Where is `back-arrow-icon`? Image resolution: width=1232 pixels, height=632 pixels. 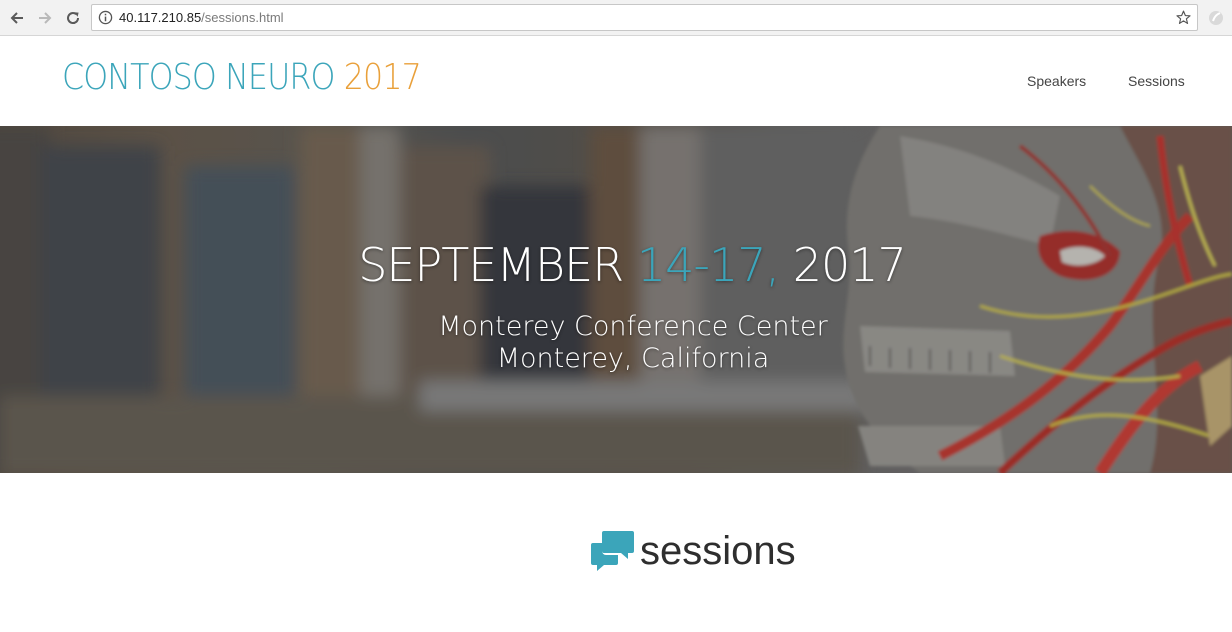
back-arrow-icon is located at coordinates (16, 18).